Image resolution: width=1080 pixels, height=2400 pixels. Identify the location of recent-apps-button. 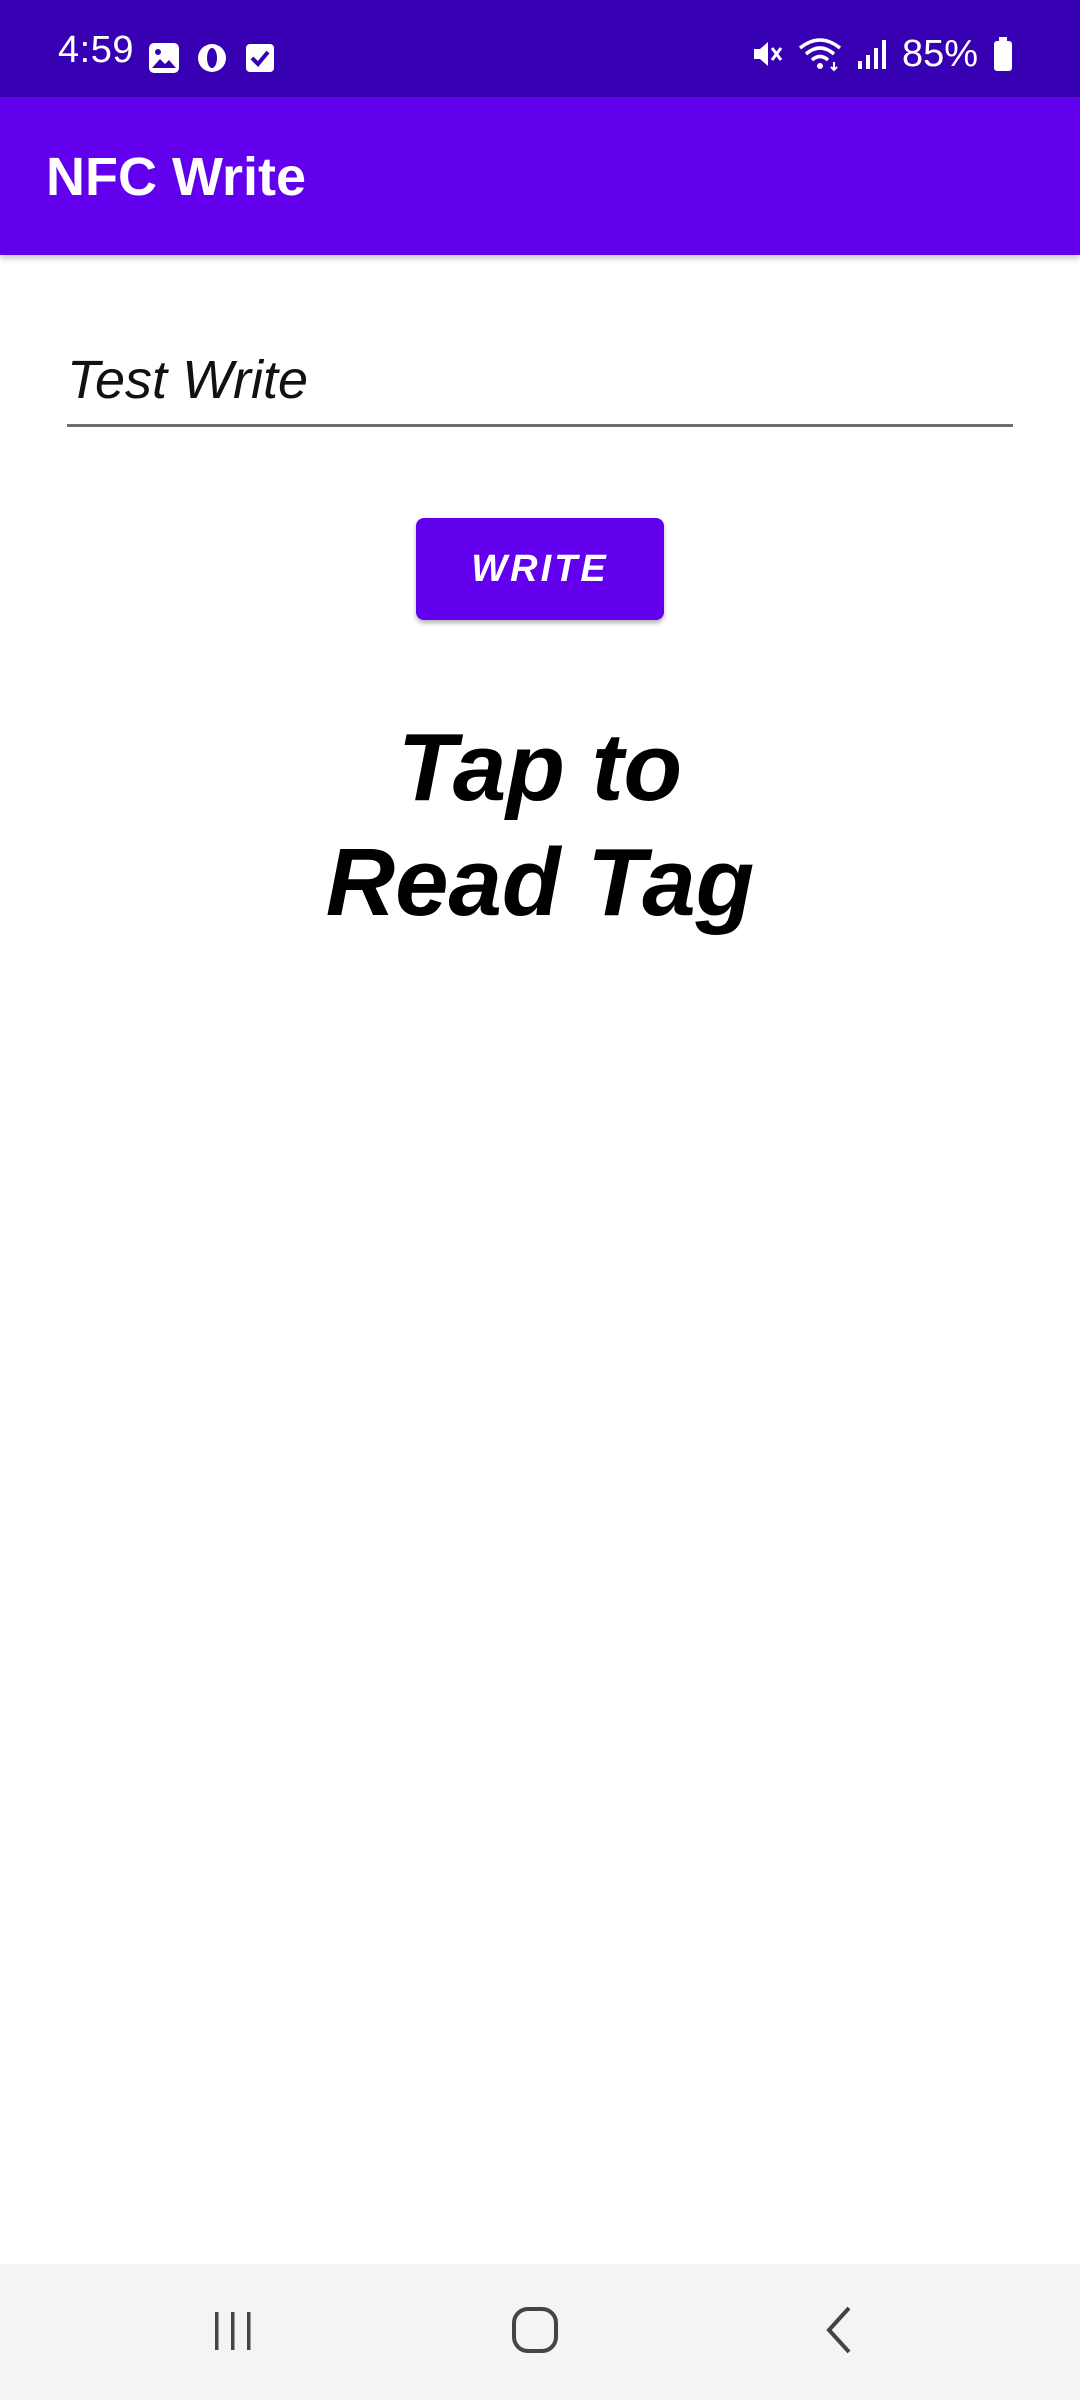
(233, 2332).